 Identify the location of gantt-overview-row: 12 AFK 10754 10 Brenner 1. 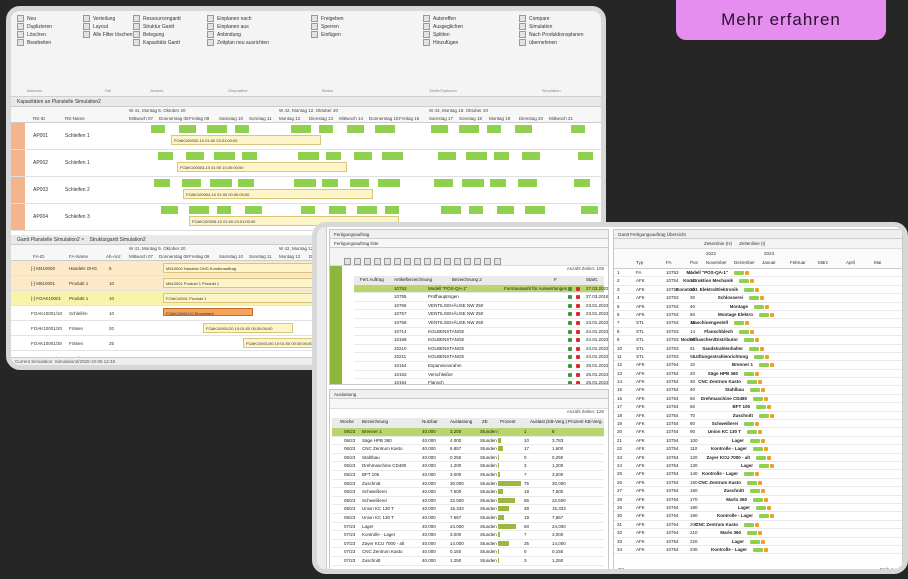
(758, 365).